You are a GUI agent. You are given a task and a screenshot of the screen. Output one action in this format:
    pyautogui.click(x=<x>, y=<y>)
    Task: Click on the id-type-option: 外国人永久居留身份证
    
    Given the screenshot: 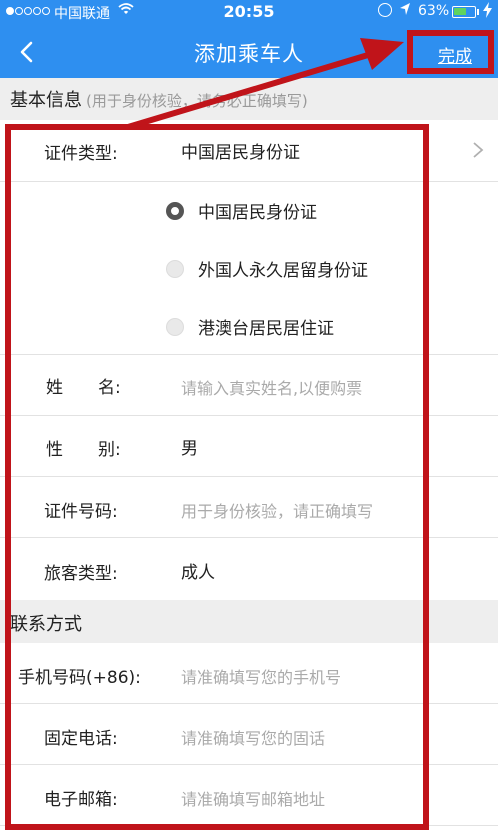 What is the action you would take?
    pyautogui.click(x=249, y=269)
    